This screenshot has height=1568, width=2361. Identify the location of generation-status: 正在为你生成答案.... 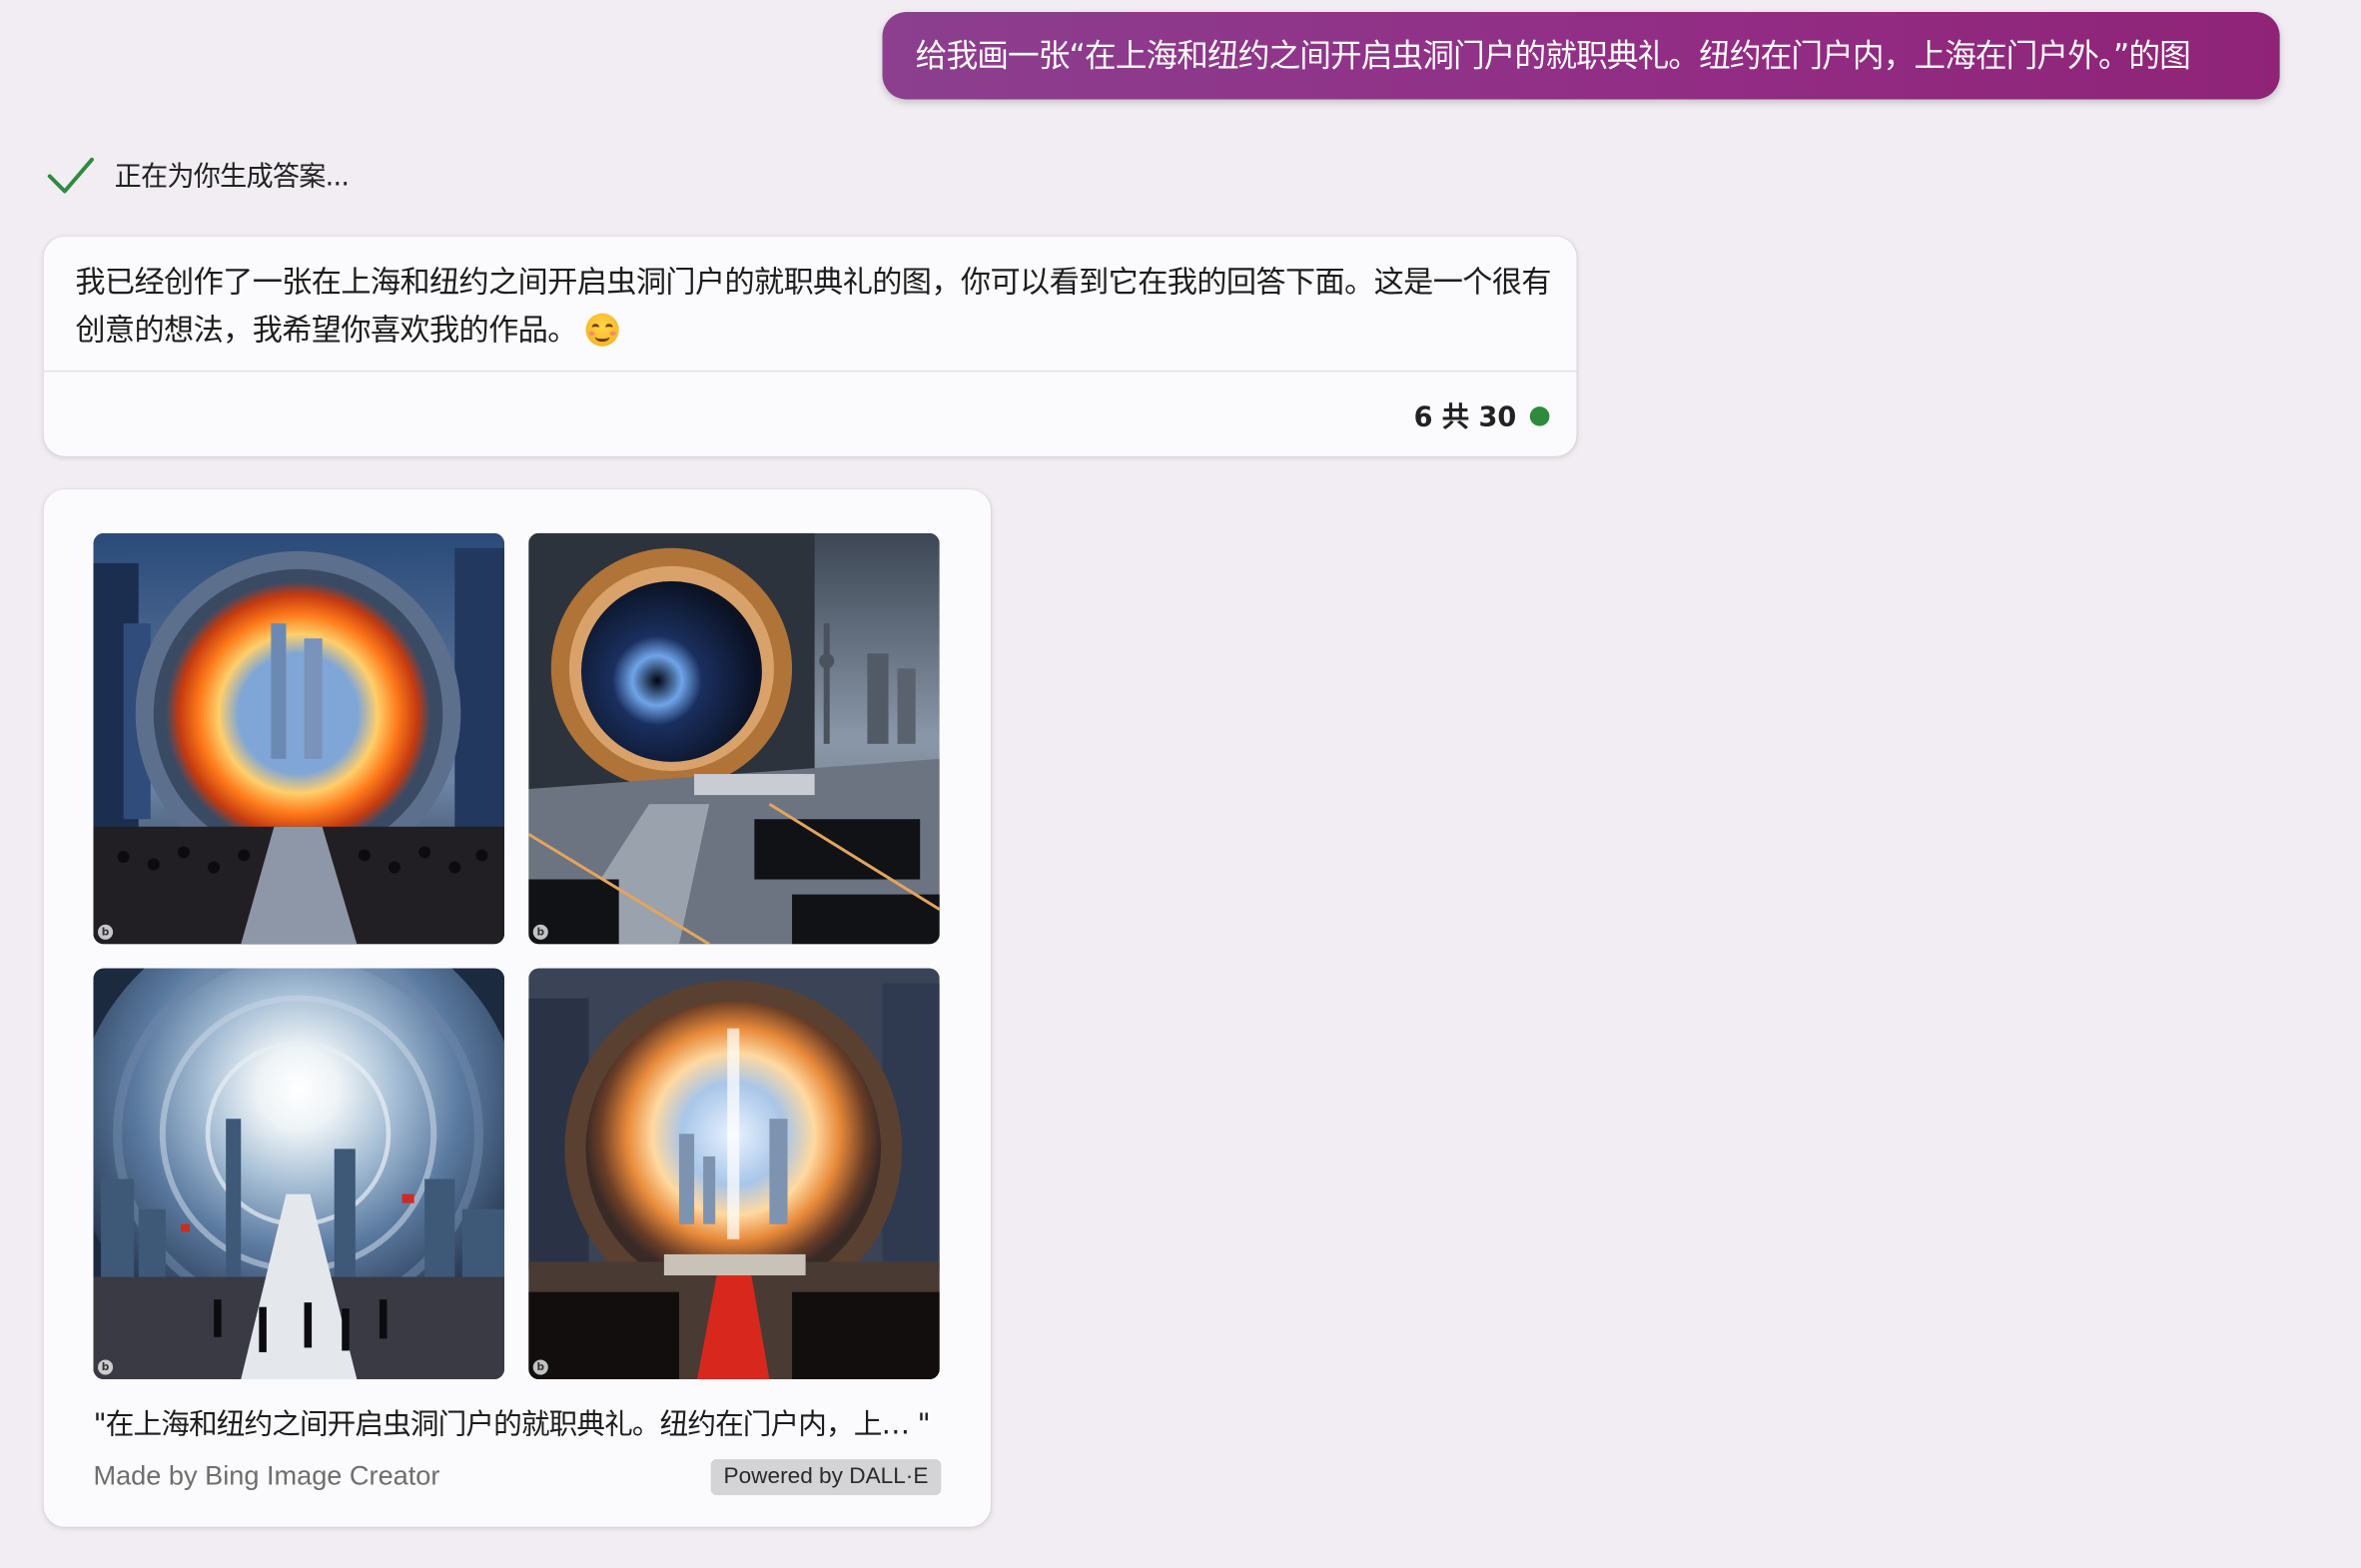
(197, 175).